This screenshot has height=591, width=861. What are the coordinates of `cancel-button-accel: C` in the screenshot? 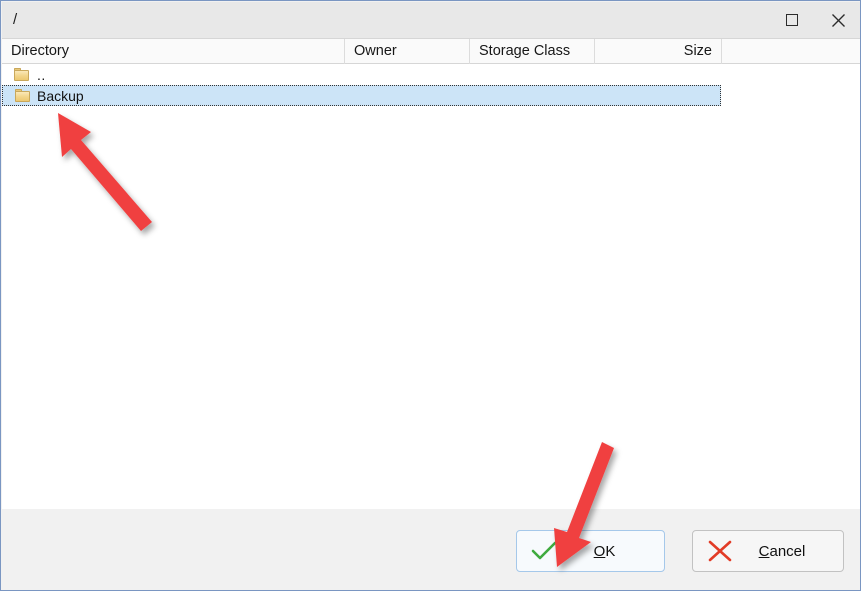 It's located at (764, 551).